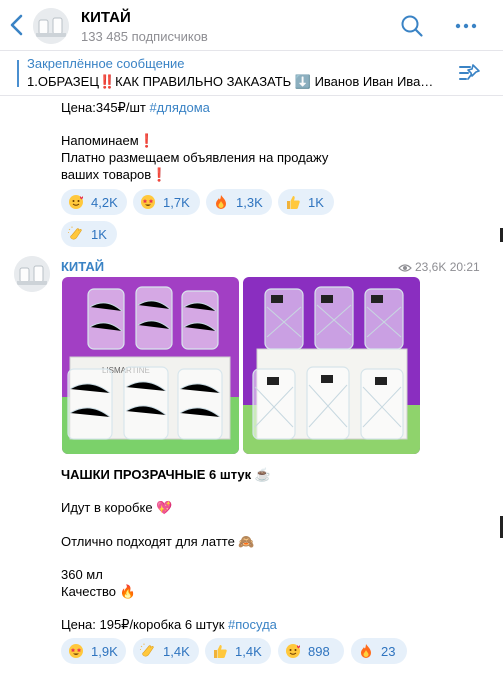 The height and width of the screenshot is (691, 503). What do you see at coordinates (195, 157) in the screenshot?
I see `post1-line2: Платно размещаем объявления на продажу` at bounding box center [195, 157].